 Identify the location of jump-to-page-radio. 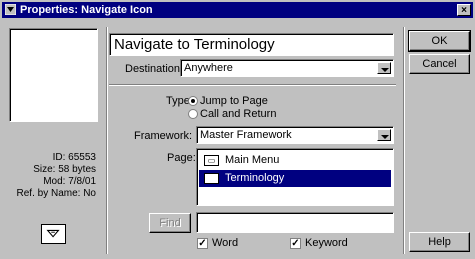
(193, 101).